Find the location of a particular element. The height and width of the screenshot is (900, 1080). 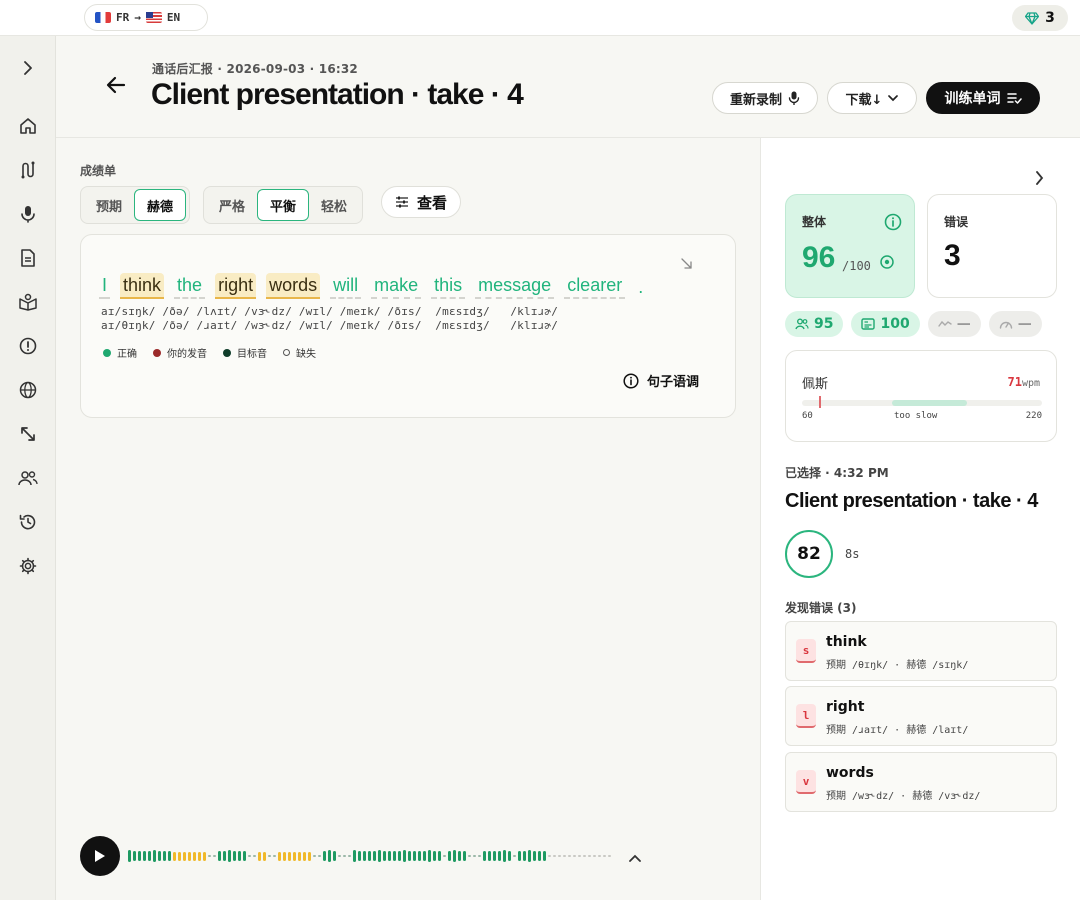

sentence-word: words is located at coordinates (293, 286).